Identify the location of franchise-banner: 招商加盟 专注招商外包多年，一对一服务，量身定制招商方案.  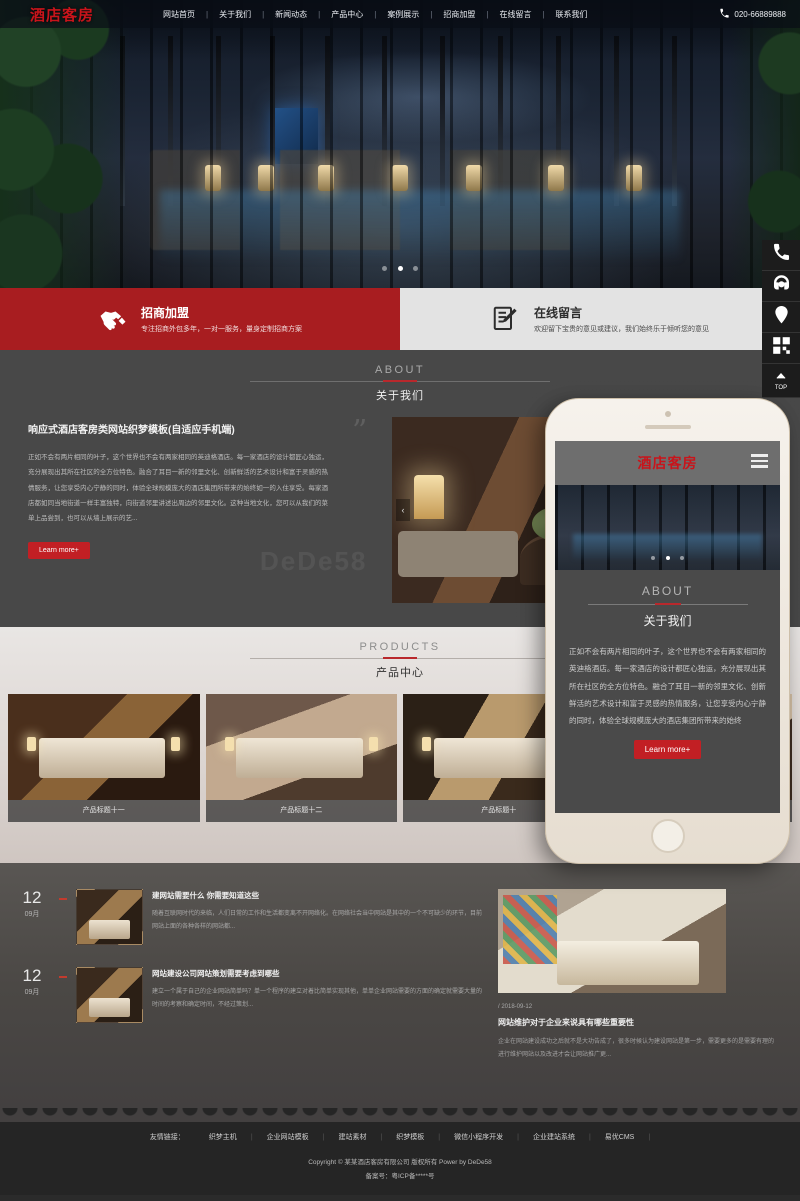
(200, 319).